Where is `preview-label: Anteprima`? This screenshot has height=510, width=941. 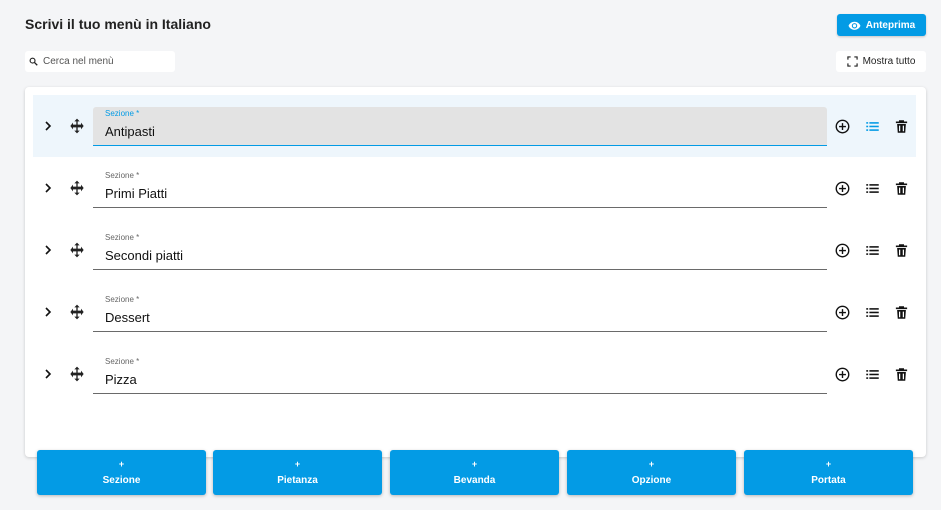 preview-label: Anteprima is located at coordinates (890, 25).